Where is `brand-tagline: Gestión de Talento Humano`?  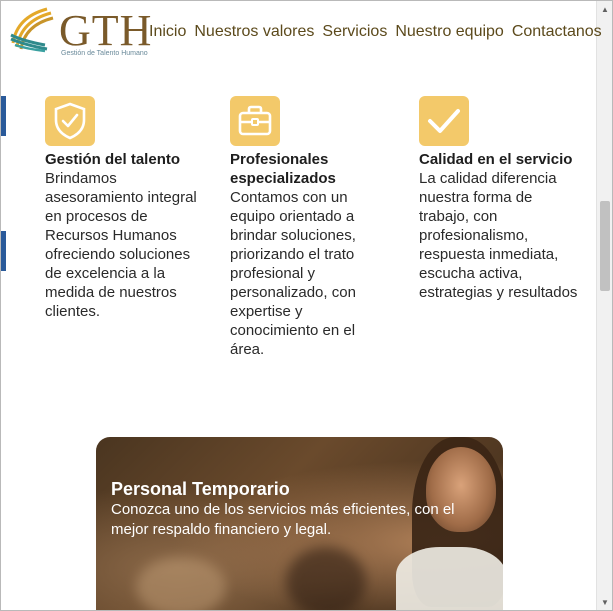
brand-tagline: Gestión de Talento Humano is located at coordinates (104, 53).